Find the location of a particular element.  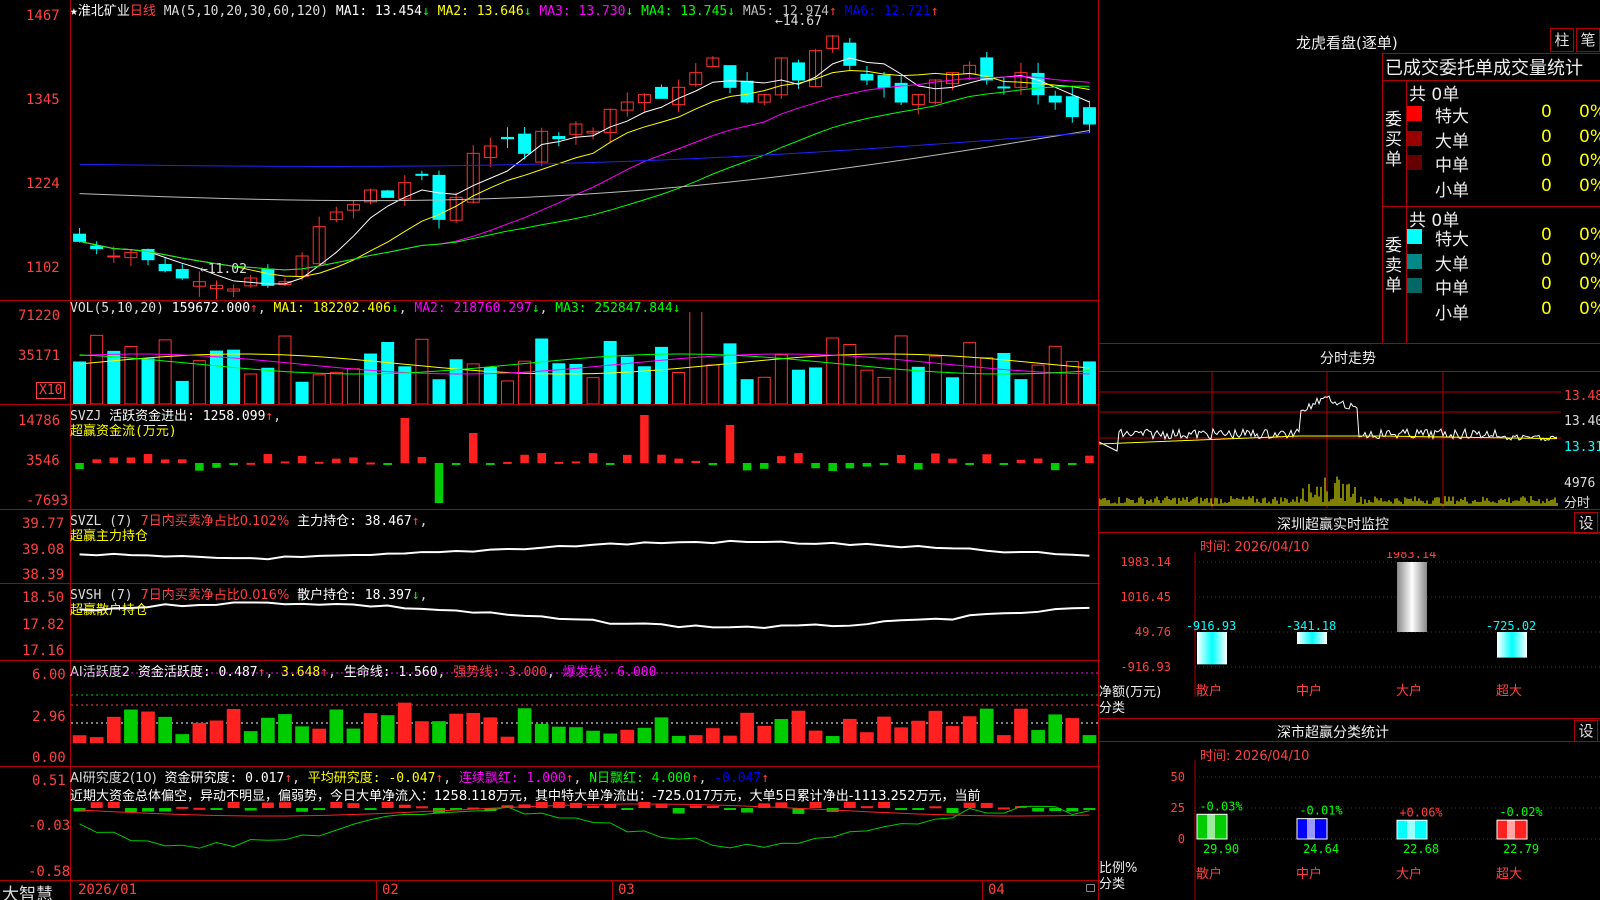

monitor-axis-label: 49.76 is located at coordinates (1153, 632).